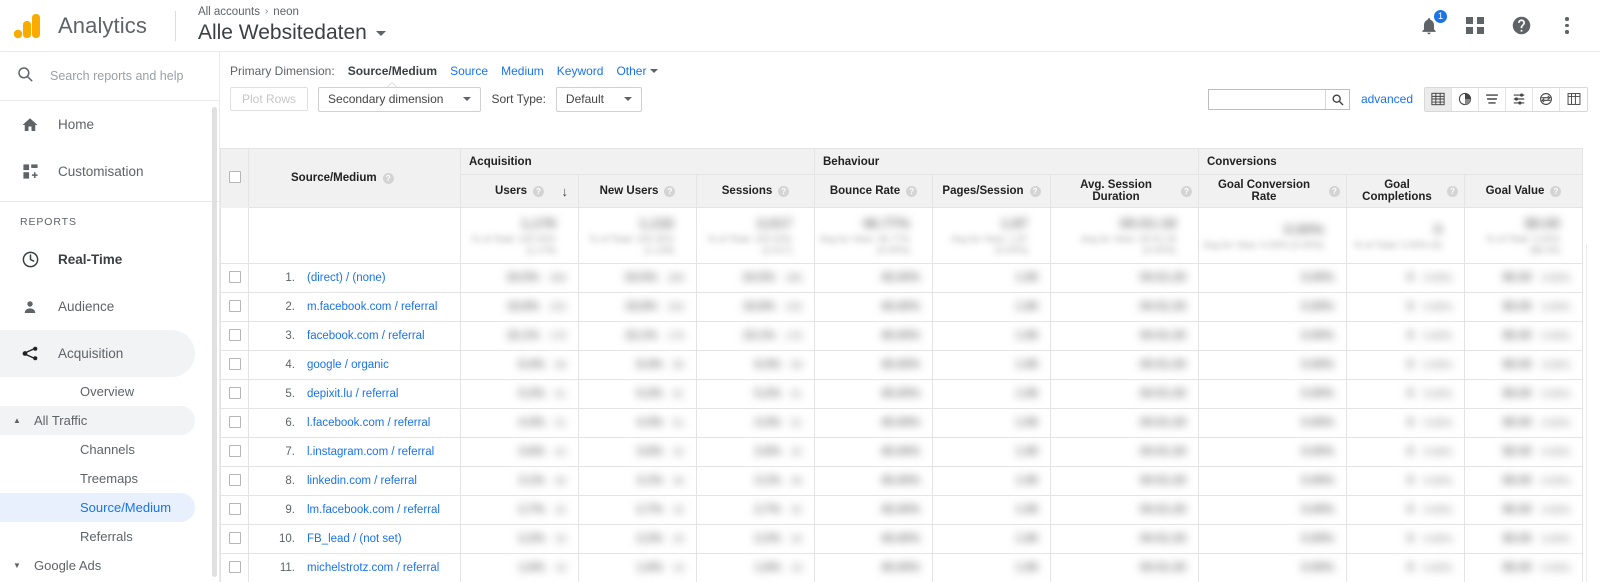 The image size is (1600, 582). Describe the element at coordinates (637, 191) in the screenshot. I see `column-header-new-users: New Users ?` at that location.